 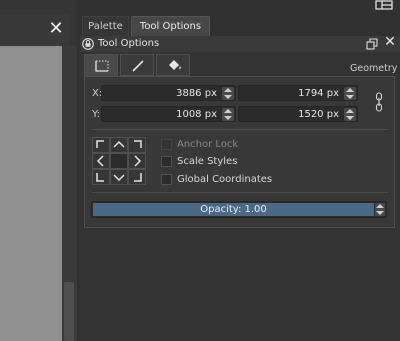 I want to click on scale-styles-checkbox, so click(x=166, y=161).